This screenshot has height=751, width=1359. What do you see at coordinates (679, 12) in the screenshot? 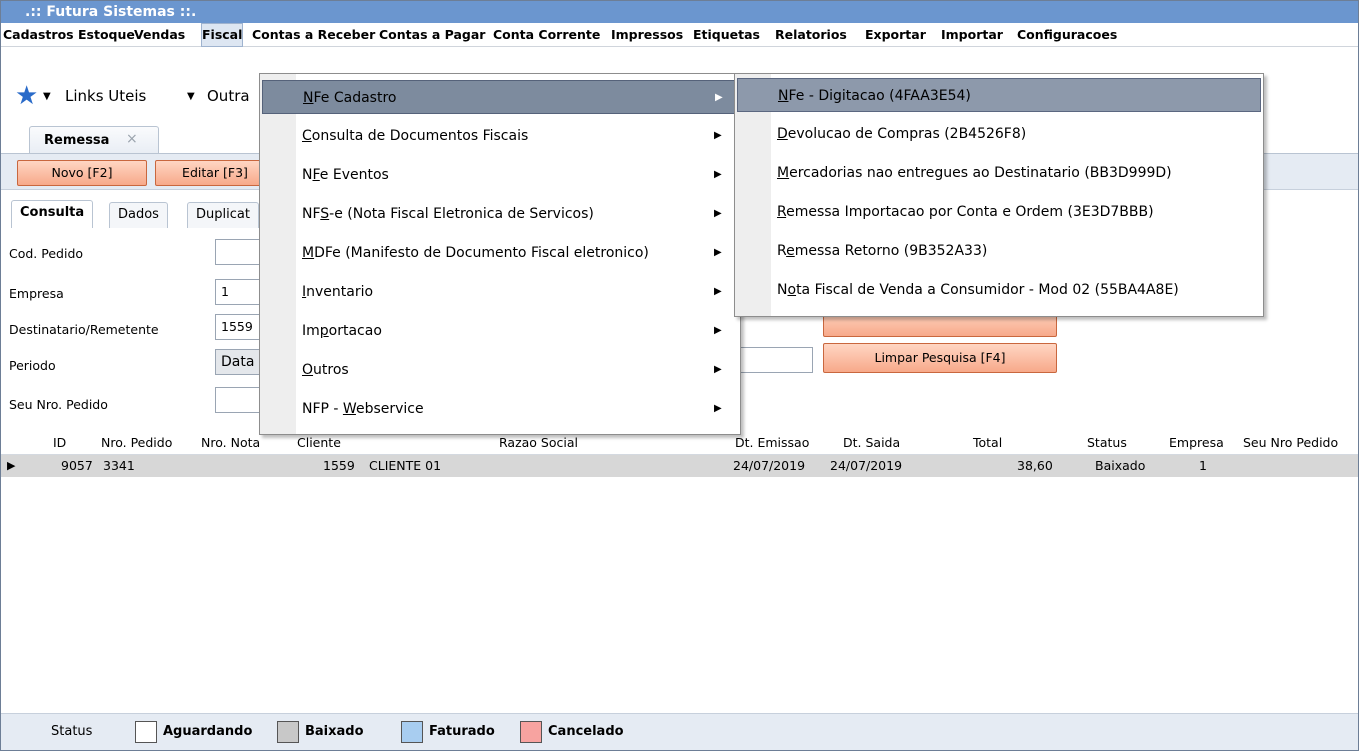
I see `window-title: .:: Futura Sistemas ::.` at bounding box center [679, 12].